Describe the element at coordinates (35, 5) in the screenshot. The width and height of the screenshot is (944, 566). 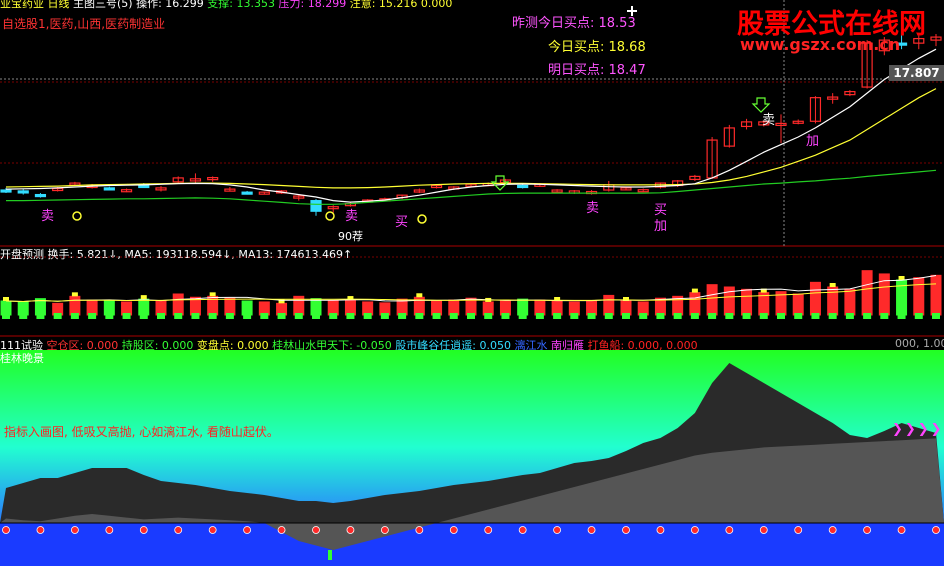
I see `stock-name: 业宝药业 日线` at that location.